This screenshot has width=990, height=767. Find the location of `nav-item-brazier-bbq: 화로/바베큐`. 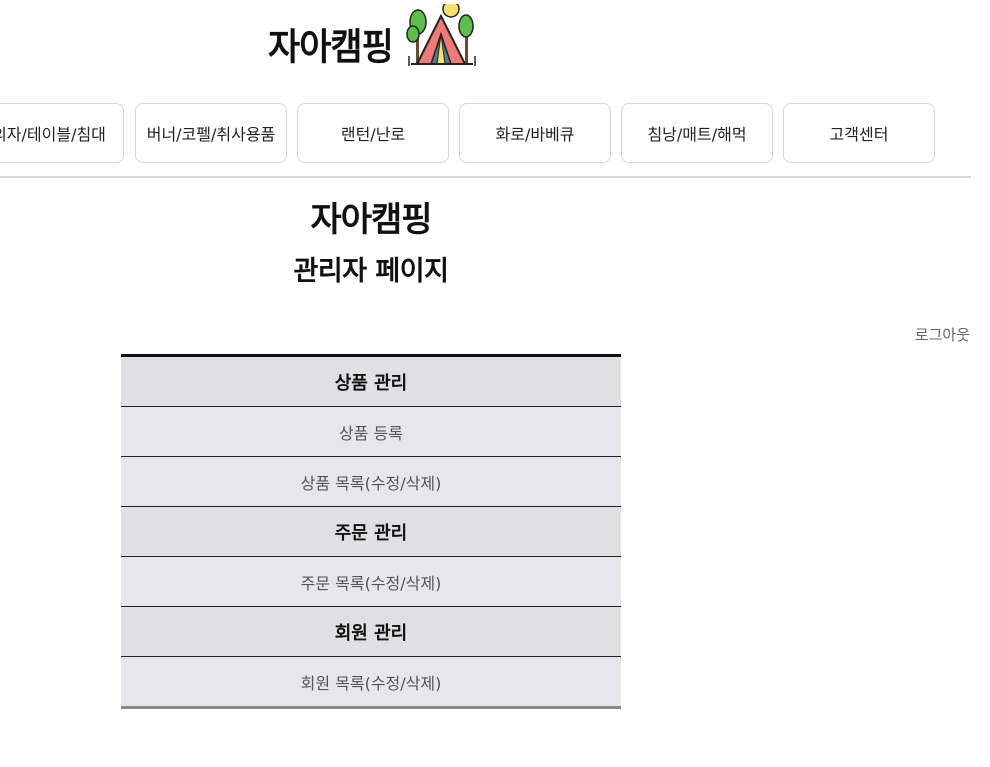

nav-item-brazier-bbq: 화로/바베큐 is located at coordinates (535, 133).